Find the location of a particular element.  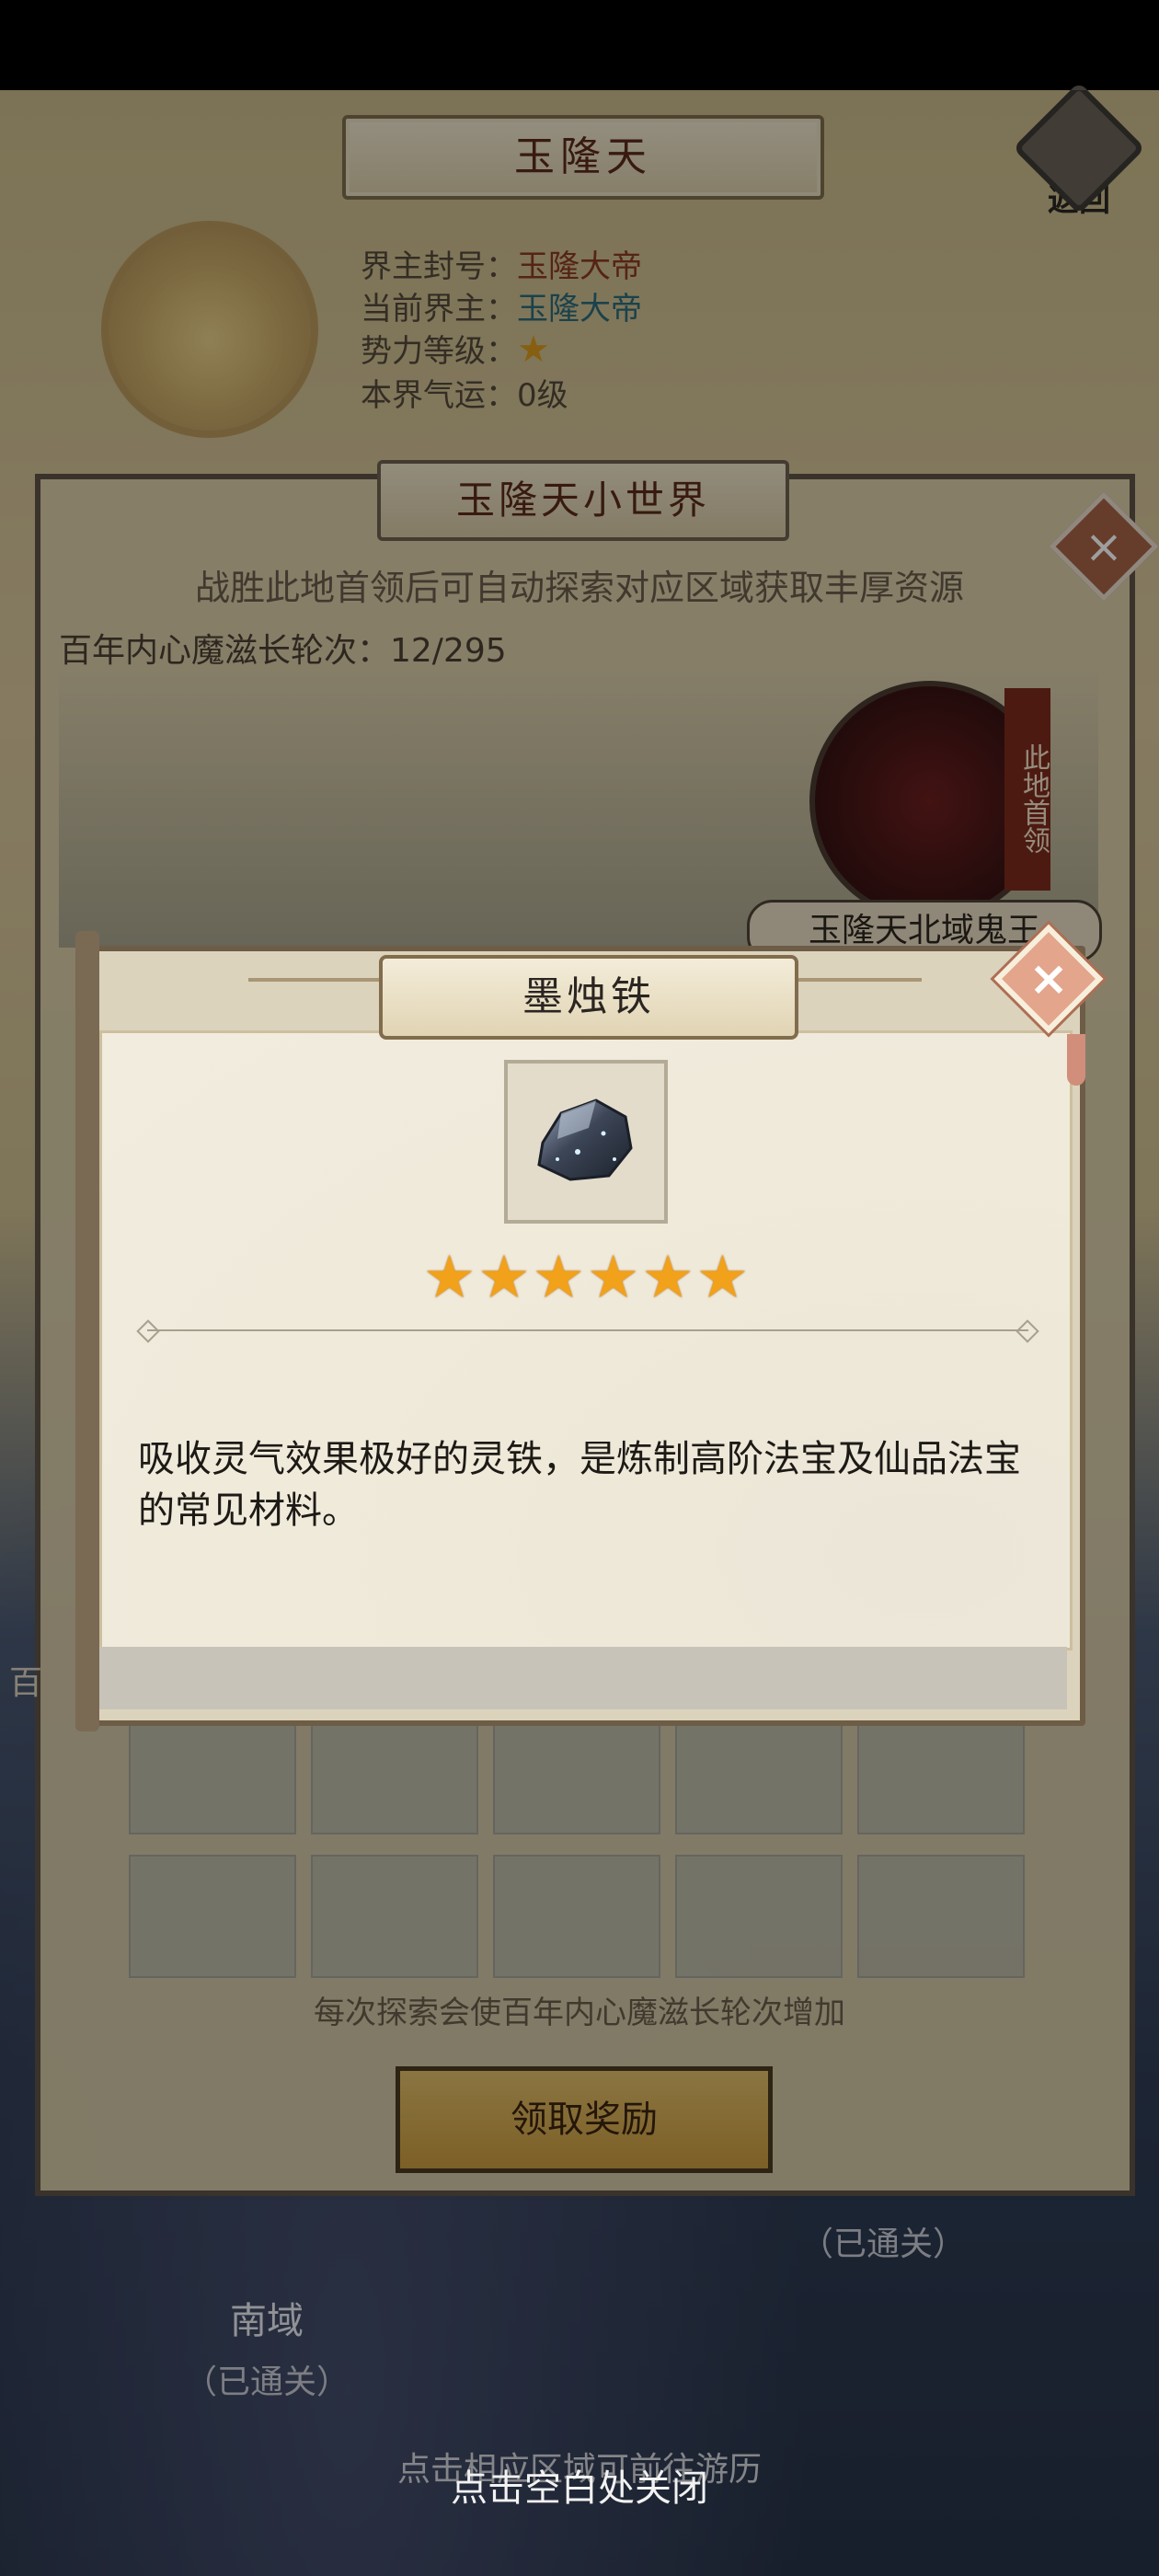

popup-title-plaque: 墨烛铁 is located at coordinates (588, 997).